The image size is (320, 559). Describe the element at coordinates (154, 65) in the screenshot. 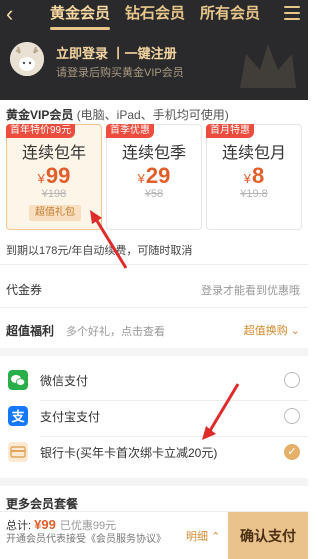

I see `login-banner: 立即登录 丨一键注册 请登录后购买黄金VIP会员` at that location.